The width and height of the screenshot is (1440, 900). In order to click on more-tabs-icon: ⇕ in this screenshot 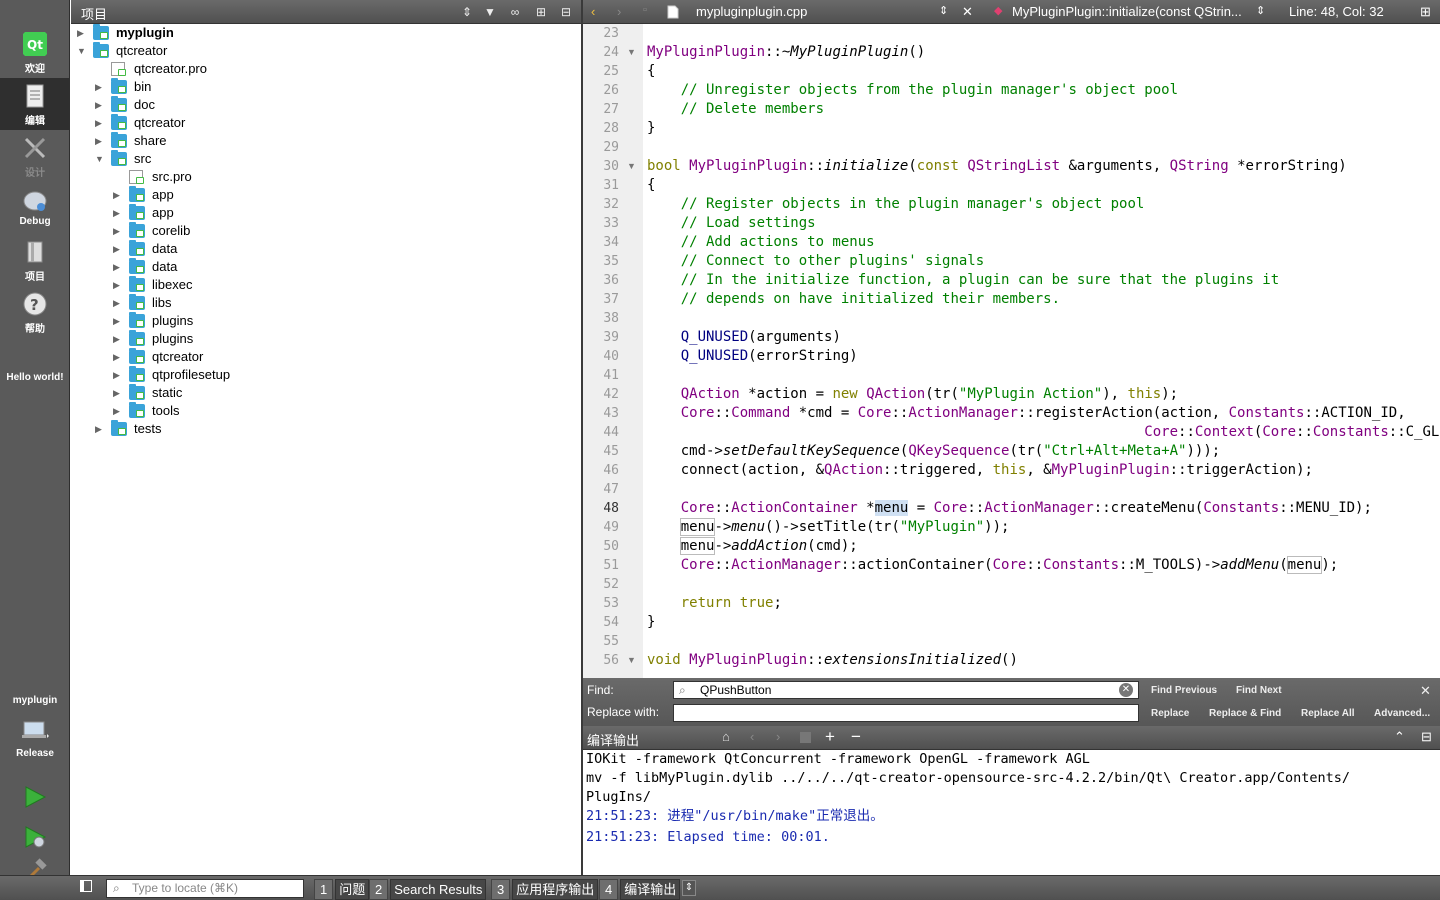, I will do `click(689, 888)`.